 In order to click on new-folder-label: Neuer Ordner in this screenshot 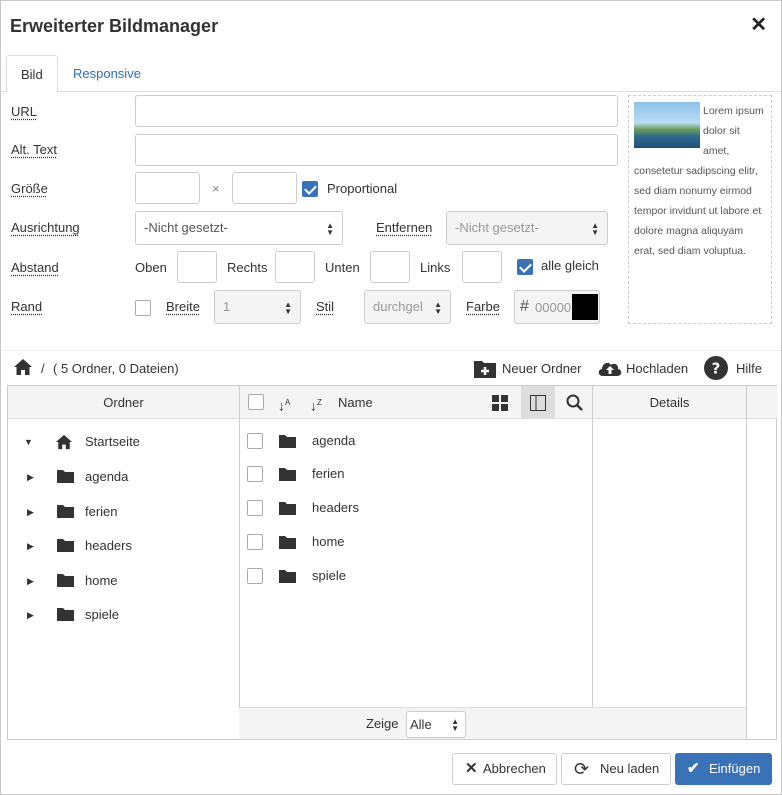, I will do `click(542, 368)`.